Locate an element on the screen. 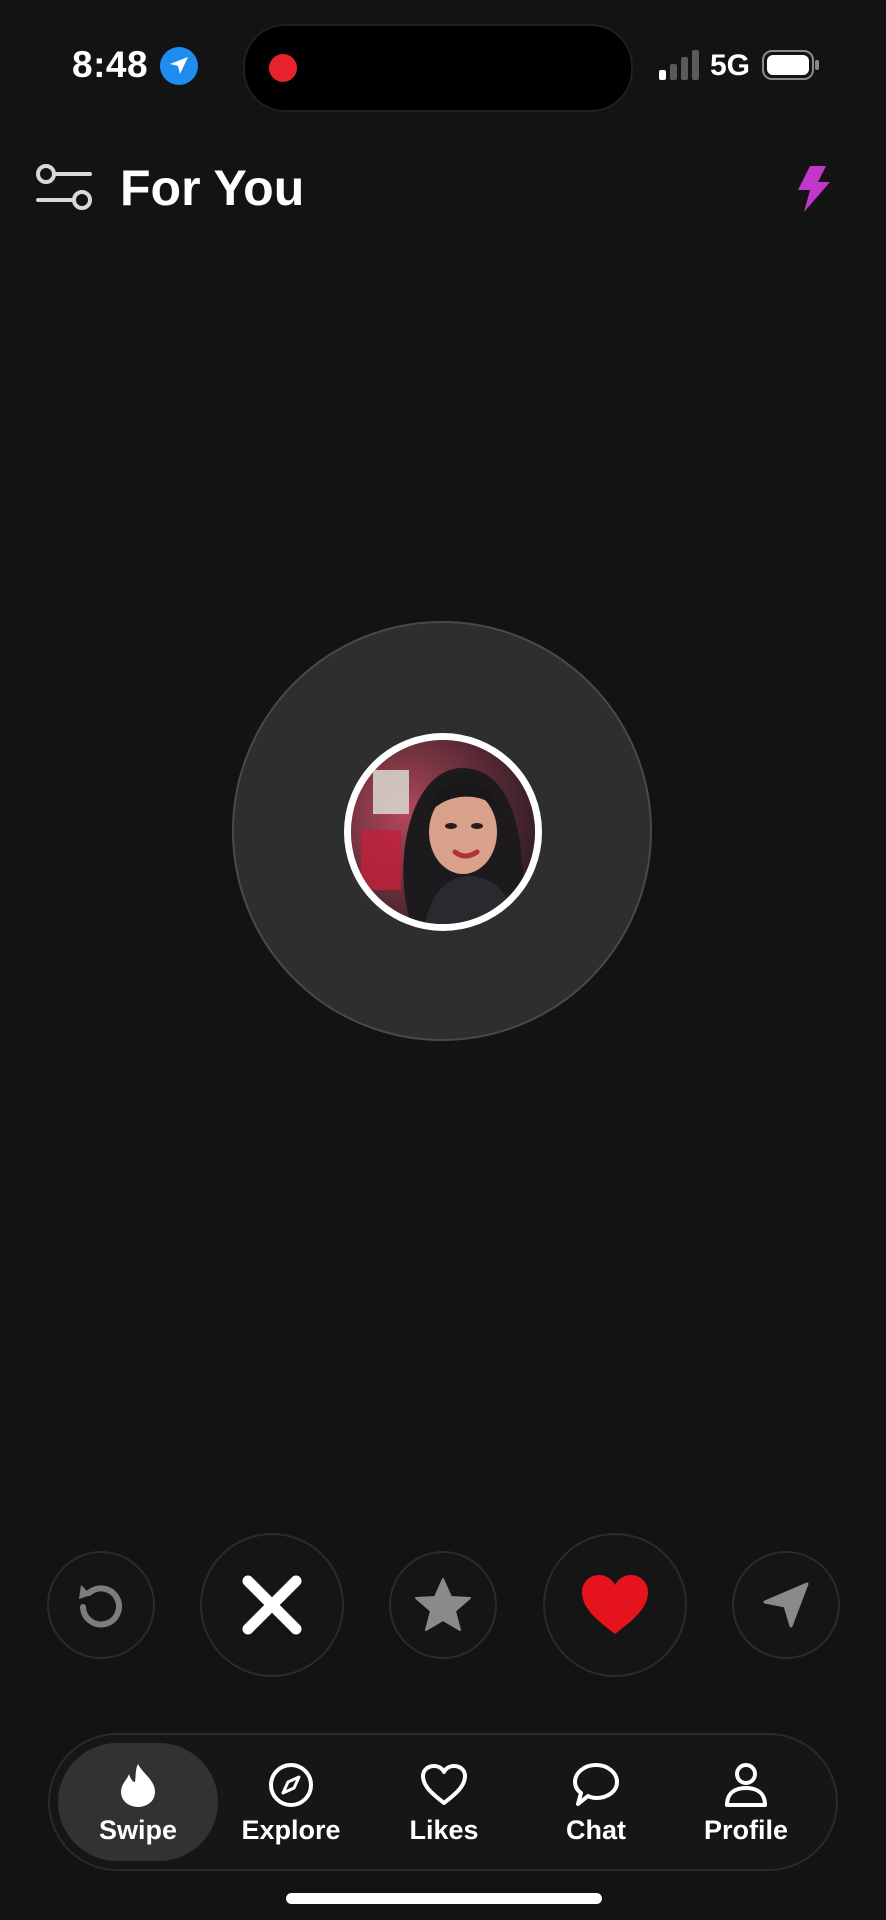 The height and width of the screenshot is (1920, 886). filter-sliders-icon is located at coordinates (64, 188).